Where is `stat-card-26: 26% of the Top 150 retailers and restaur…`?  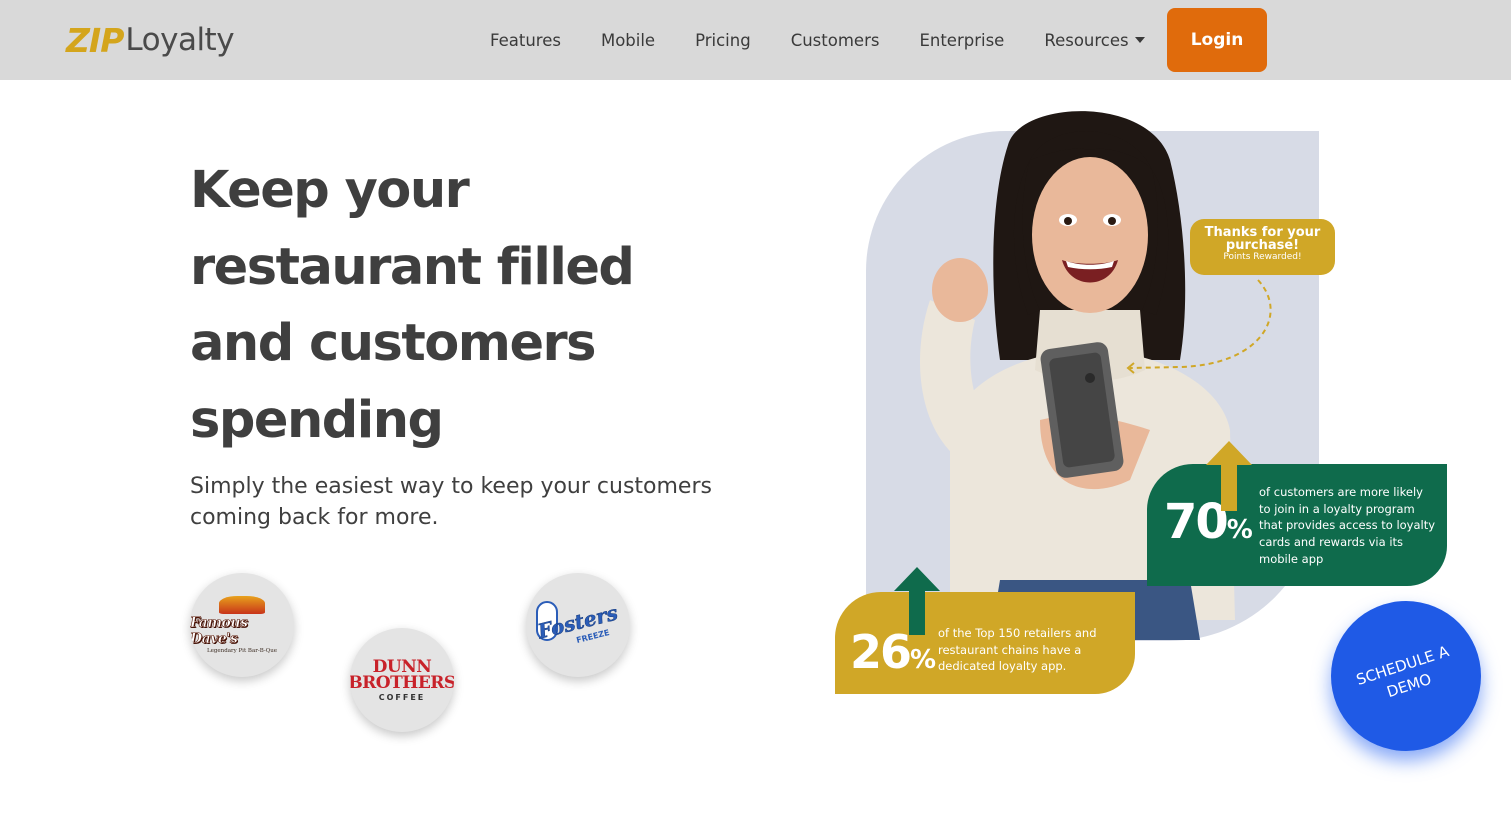
stat-card-26: 26% of the Top 150 retailers and restaur… is located at coordinates (985, 643).